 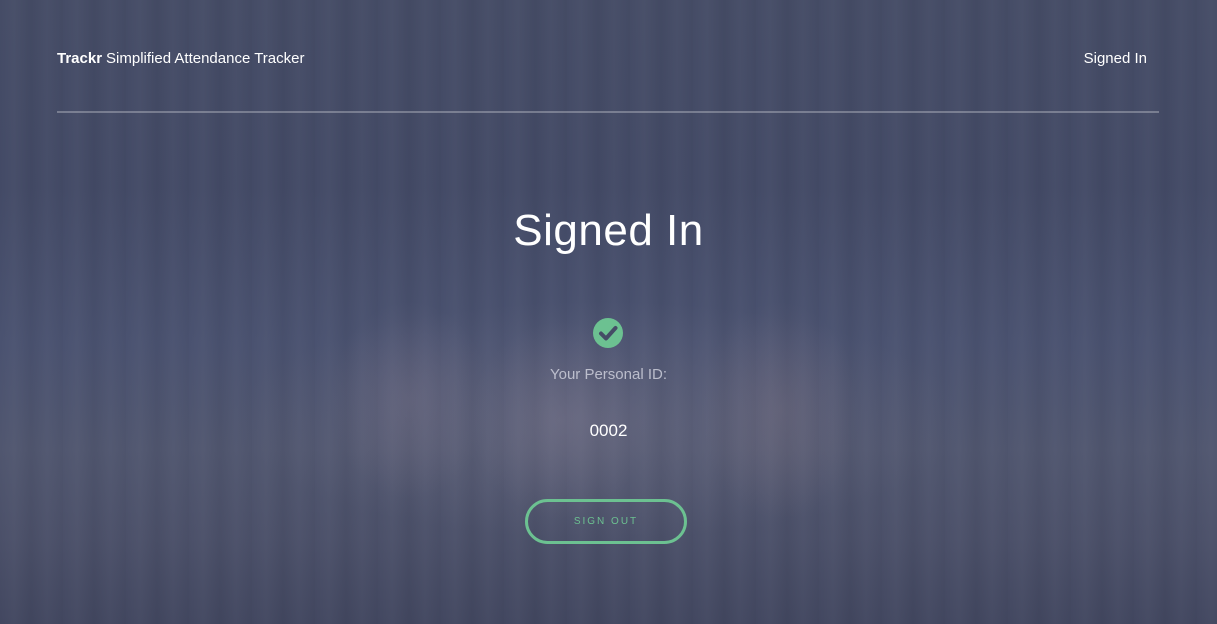 I want to click on brand-tagline: Simplified Attendance Tracker, so click(x=205, y=58).